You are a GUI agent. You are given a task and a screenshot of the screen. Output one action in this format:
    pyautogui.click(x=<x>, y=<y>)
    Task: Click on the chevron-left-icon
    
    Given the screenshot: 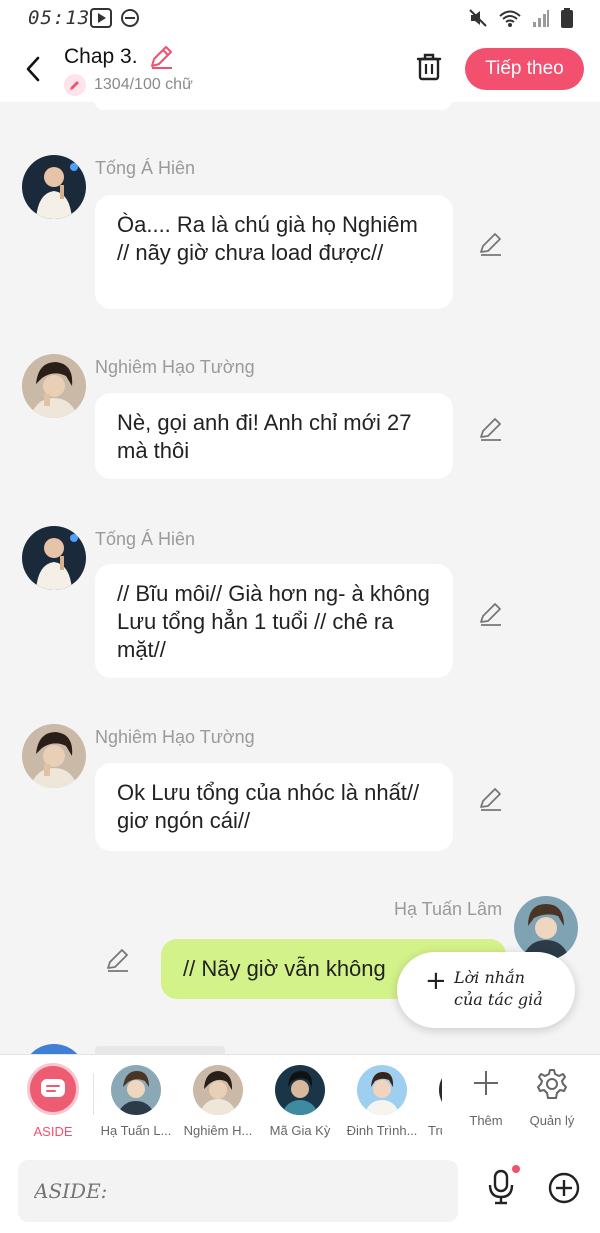 What is the action you would take?
    pyautogui.click(x=33, y=69)
    